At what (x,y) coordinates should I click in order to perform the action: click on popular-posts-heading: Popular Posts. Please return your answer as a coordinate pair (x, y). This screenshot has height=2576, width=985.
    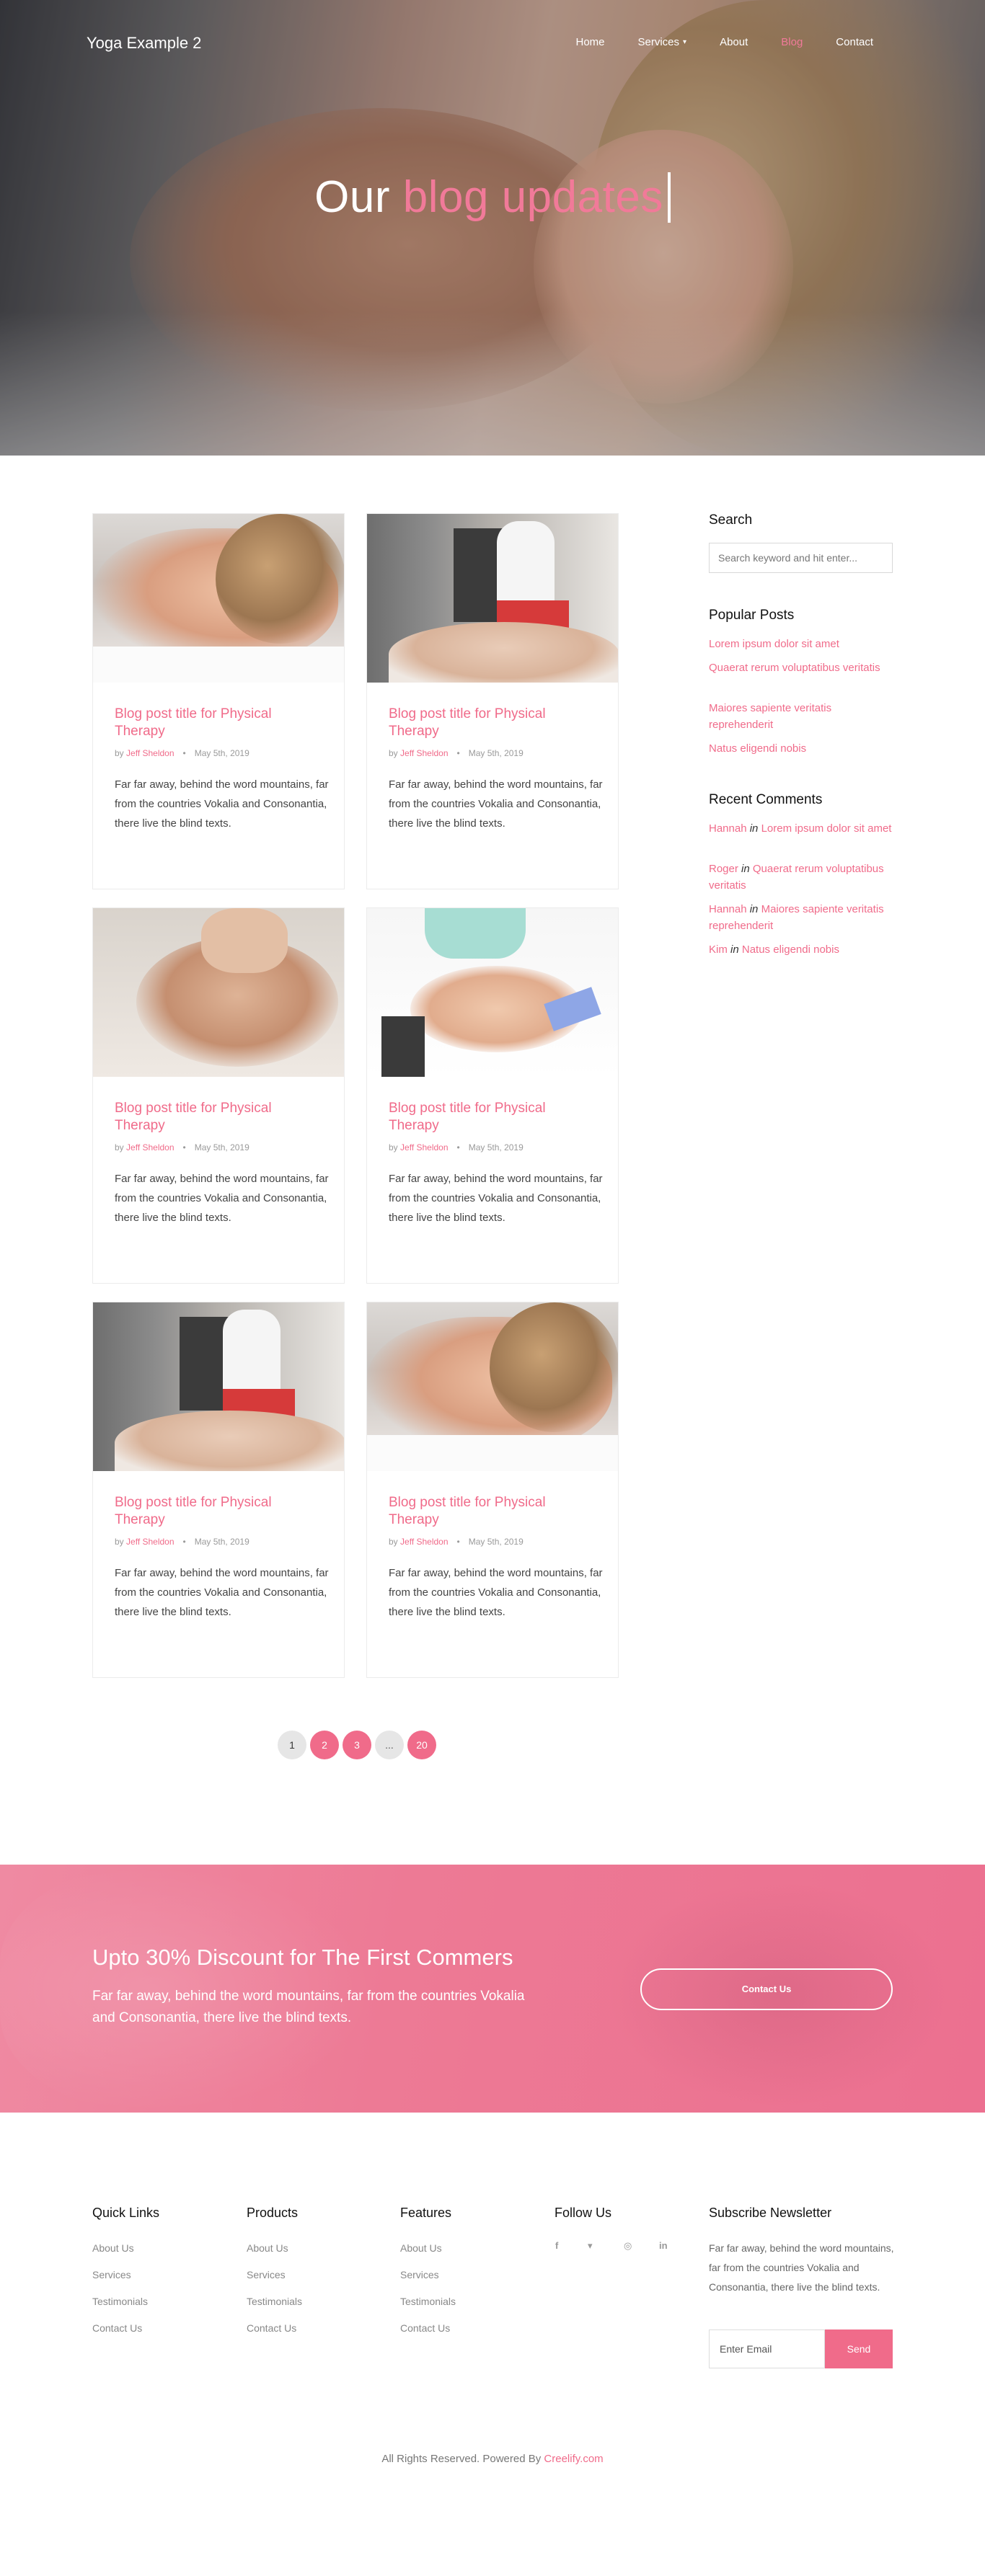
    Looking at the image, I should click on (752, 615).